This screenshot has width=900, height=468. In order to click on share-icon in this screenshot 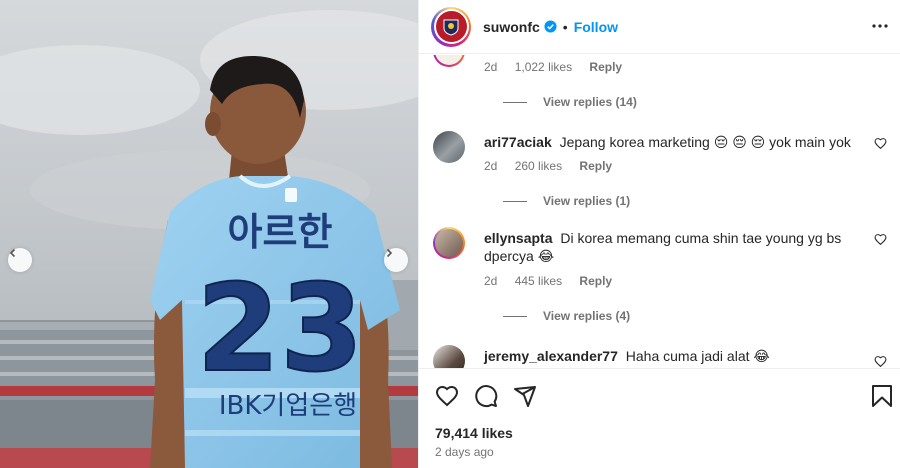, I will do `click(525, 396)`.